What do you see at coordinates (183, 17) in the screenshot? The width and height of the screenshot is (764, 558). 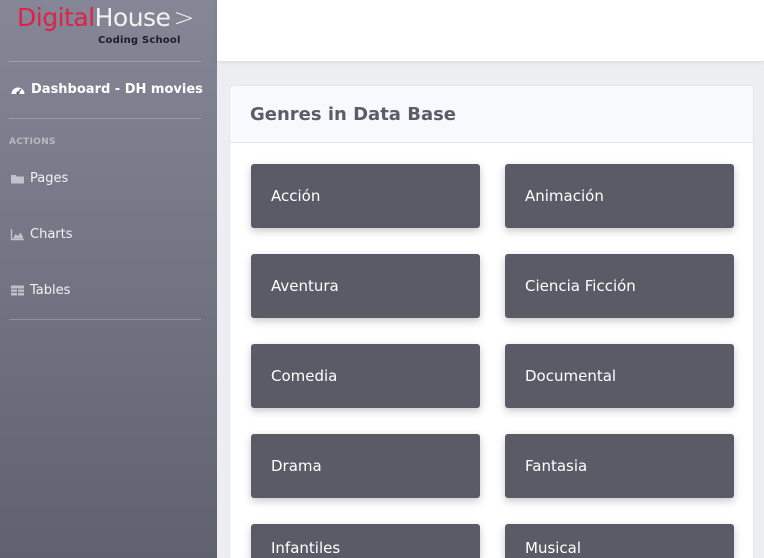 I see `brand-chevron: >` at bounding box center [183, 17].